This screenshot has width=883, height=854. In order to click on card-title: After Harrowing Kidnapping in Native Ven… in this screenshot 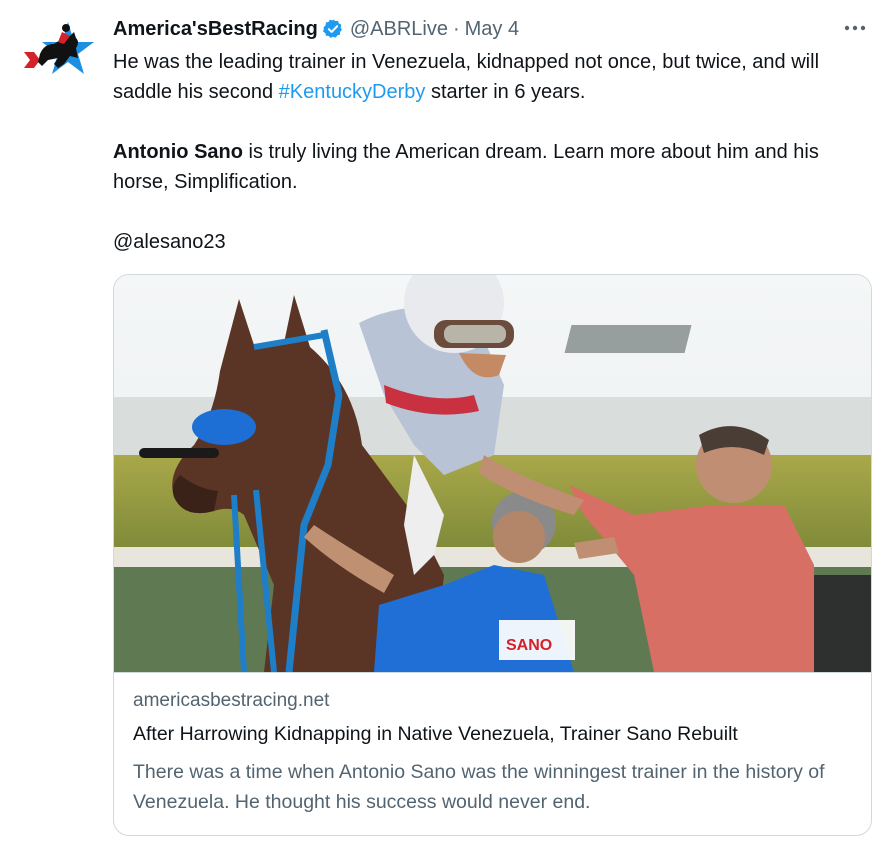, I will do `click(435, 734)`.